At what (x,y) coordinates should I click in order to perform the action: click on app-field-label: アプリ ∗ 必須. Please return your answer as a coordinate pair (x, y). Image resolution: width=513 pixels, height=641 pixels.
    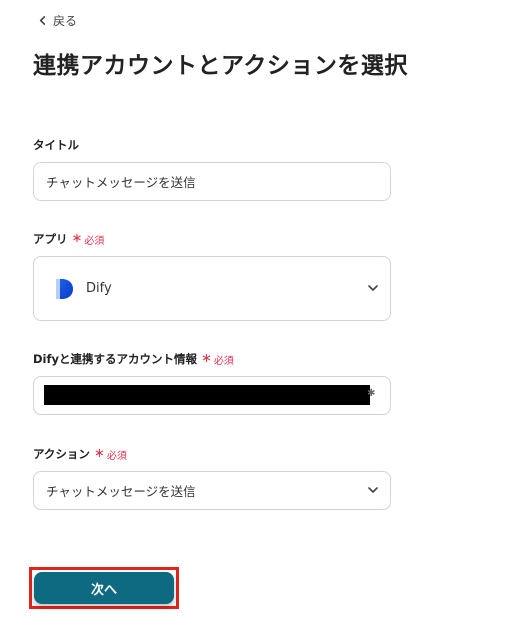
    Looking at the image, I should click on (68, 239).